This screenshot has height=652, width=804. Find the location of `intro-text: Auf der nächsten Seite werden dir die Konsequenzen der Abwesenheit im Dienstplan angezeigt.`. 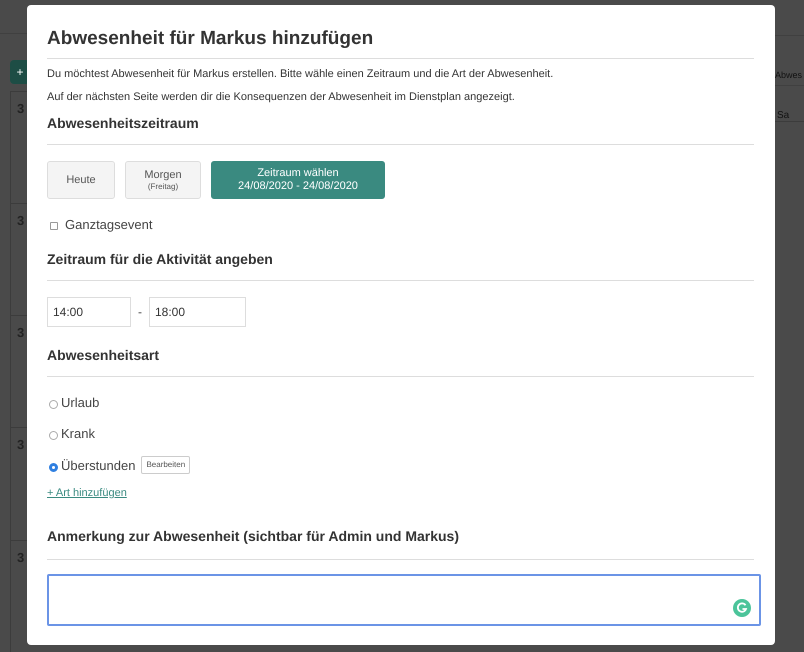

intro-text: Auf der nächsten Seite werden dir die Konsequenzen der Abwesenheit im Dienstplan angezeigt. is located at coordinates (281, 97).